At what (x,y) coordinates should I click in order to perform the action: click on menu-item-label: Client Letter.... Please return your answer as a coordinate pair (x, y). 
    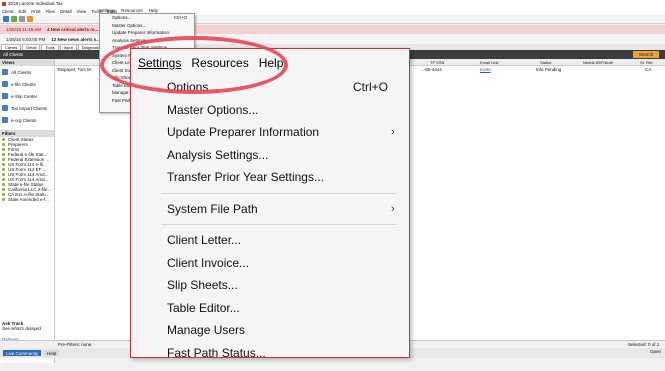
    Looking at the image, I should click on (204, 240).